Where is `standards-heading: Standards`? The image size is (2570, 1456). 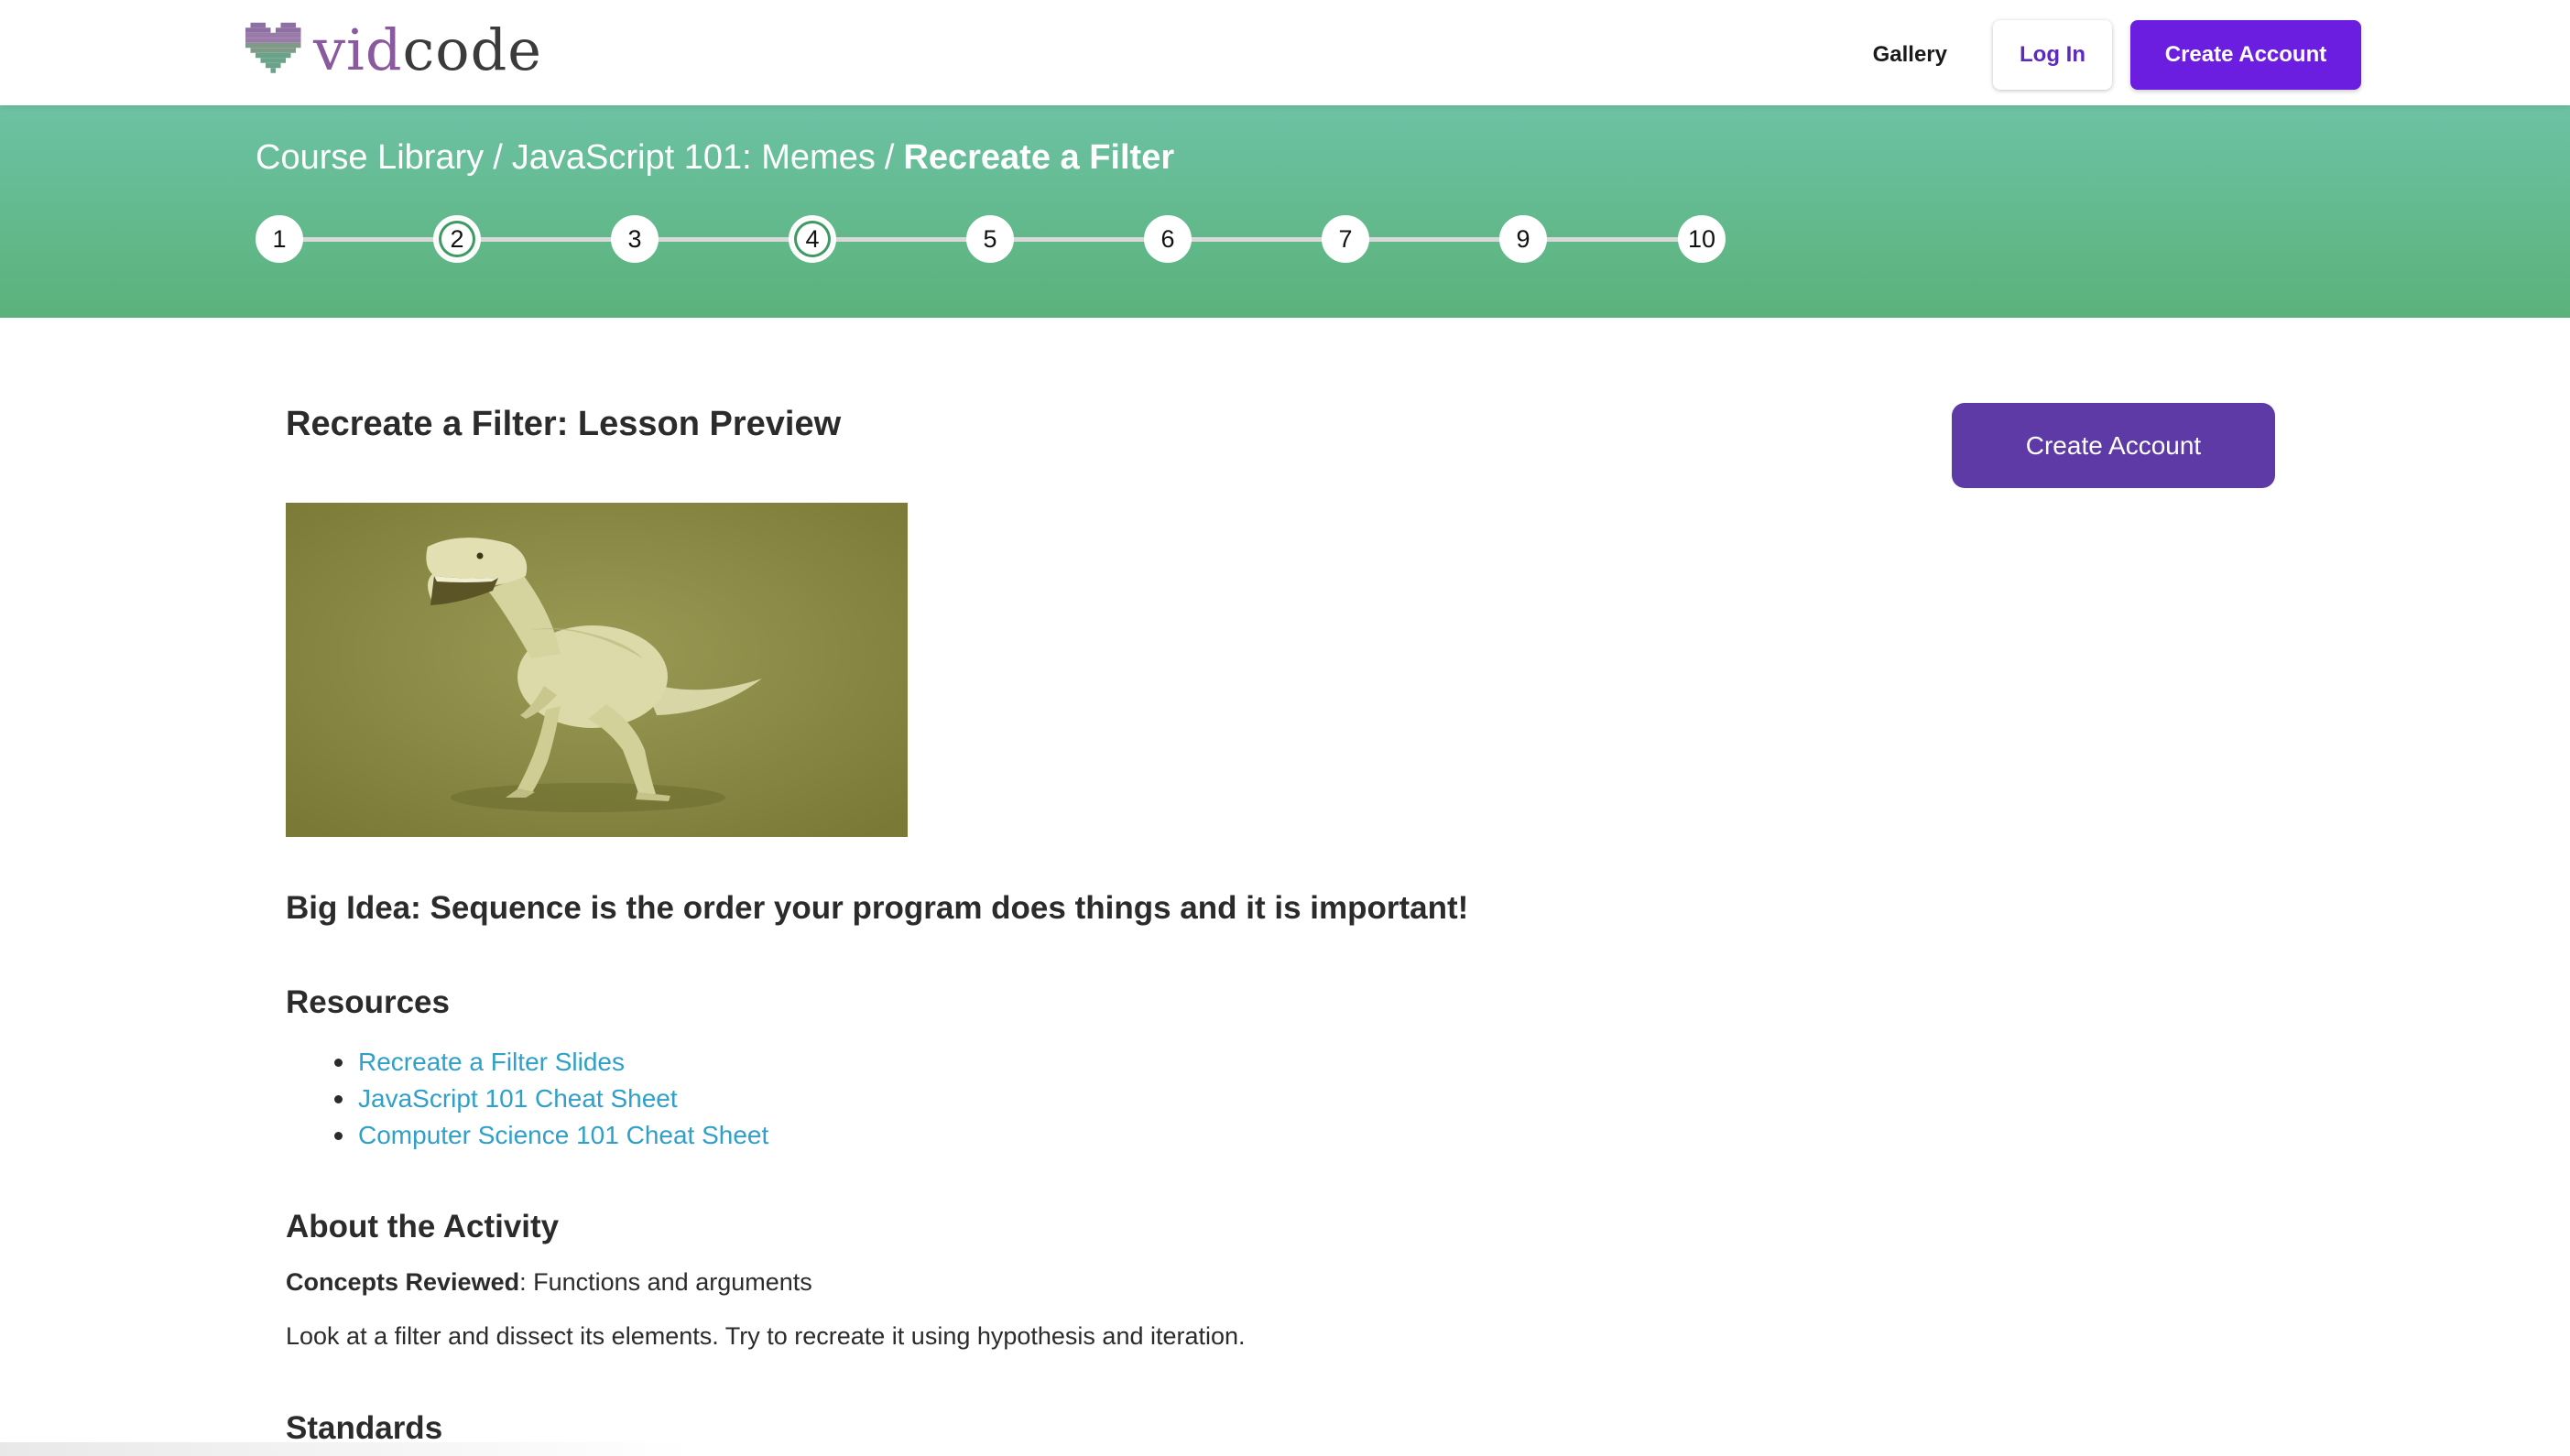 standards-heading: Standards is located at coordinates (364, 1428).